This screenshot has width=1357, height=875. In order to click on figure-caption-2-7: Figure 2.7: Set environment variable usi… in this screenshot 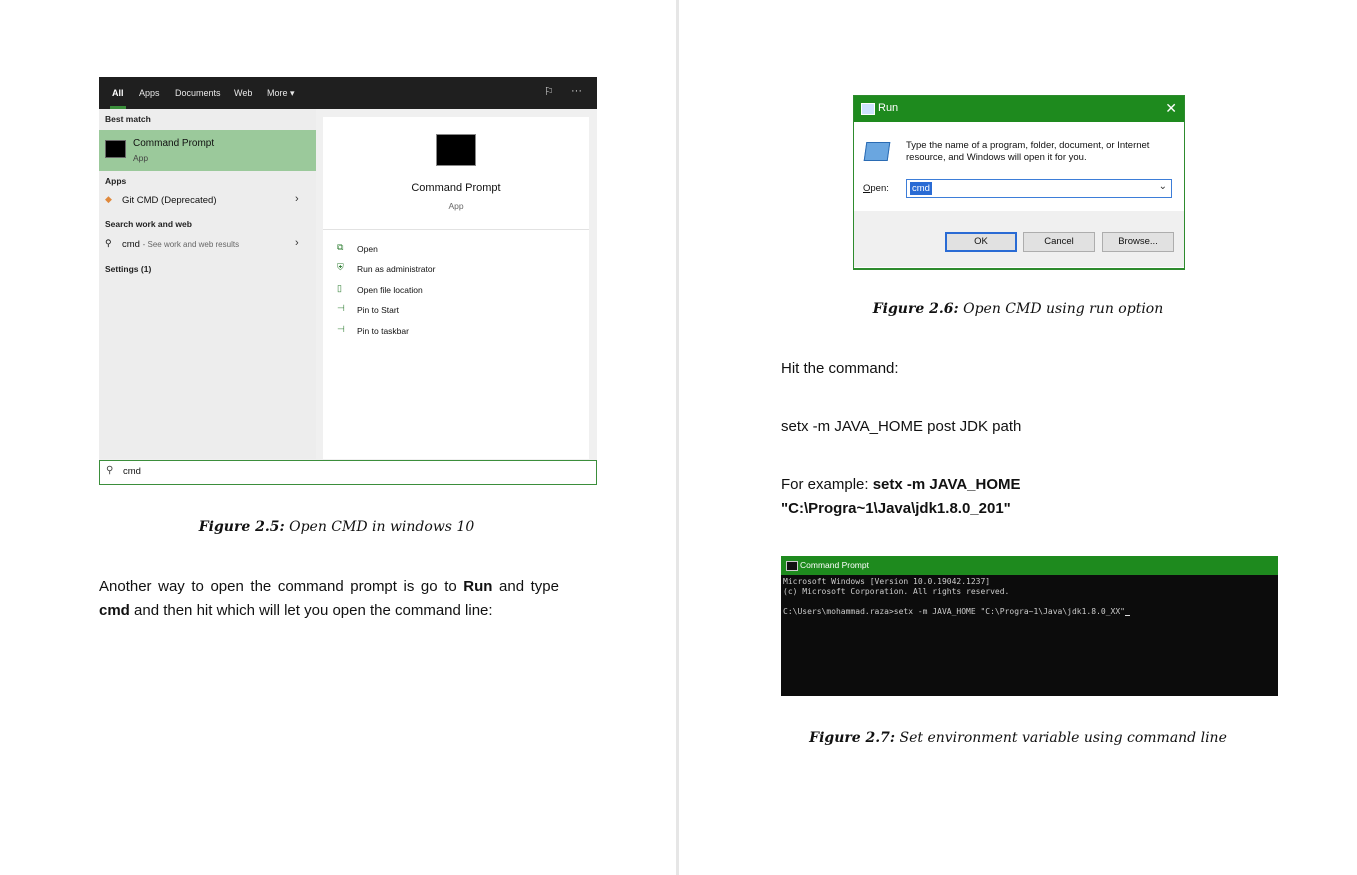, I will do `click(1018, 738)`.